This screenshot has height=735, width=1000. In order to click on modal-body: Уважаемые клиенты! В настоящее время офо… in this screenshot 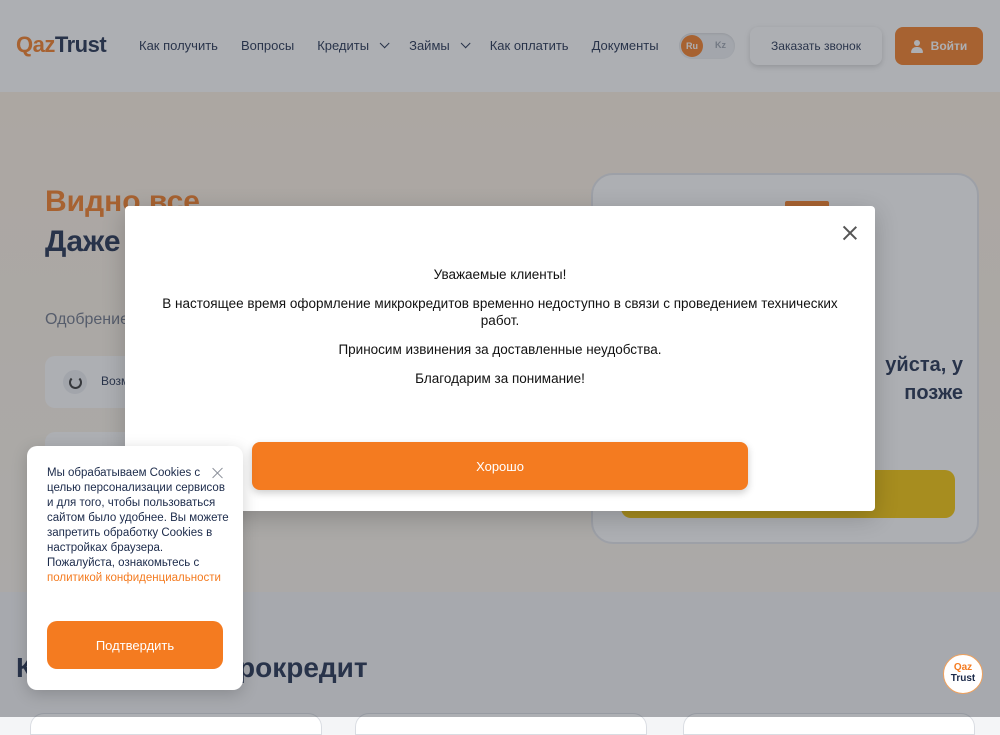, I will do `click(500, 332)`.